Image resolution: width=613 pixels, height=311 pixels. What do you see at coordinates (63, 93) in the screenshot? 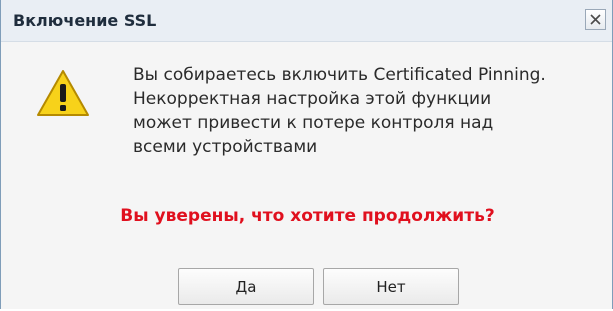
I see `warning-icon` at bounding box center [63, 93].